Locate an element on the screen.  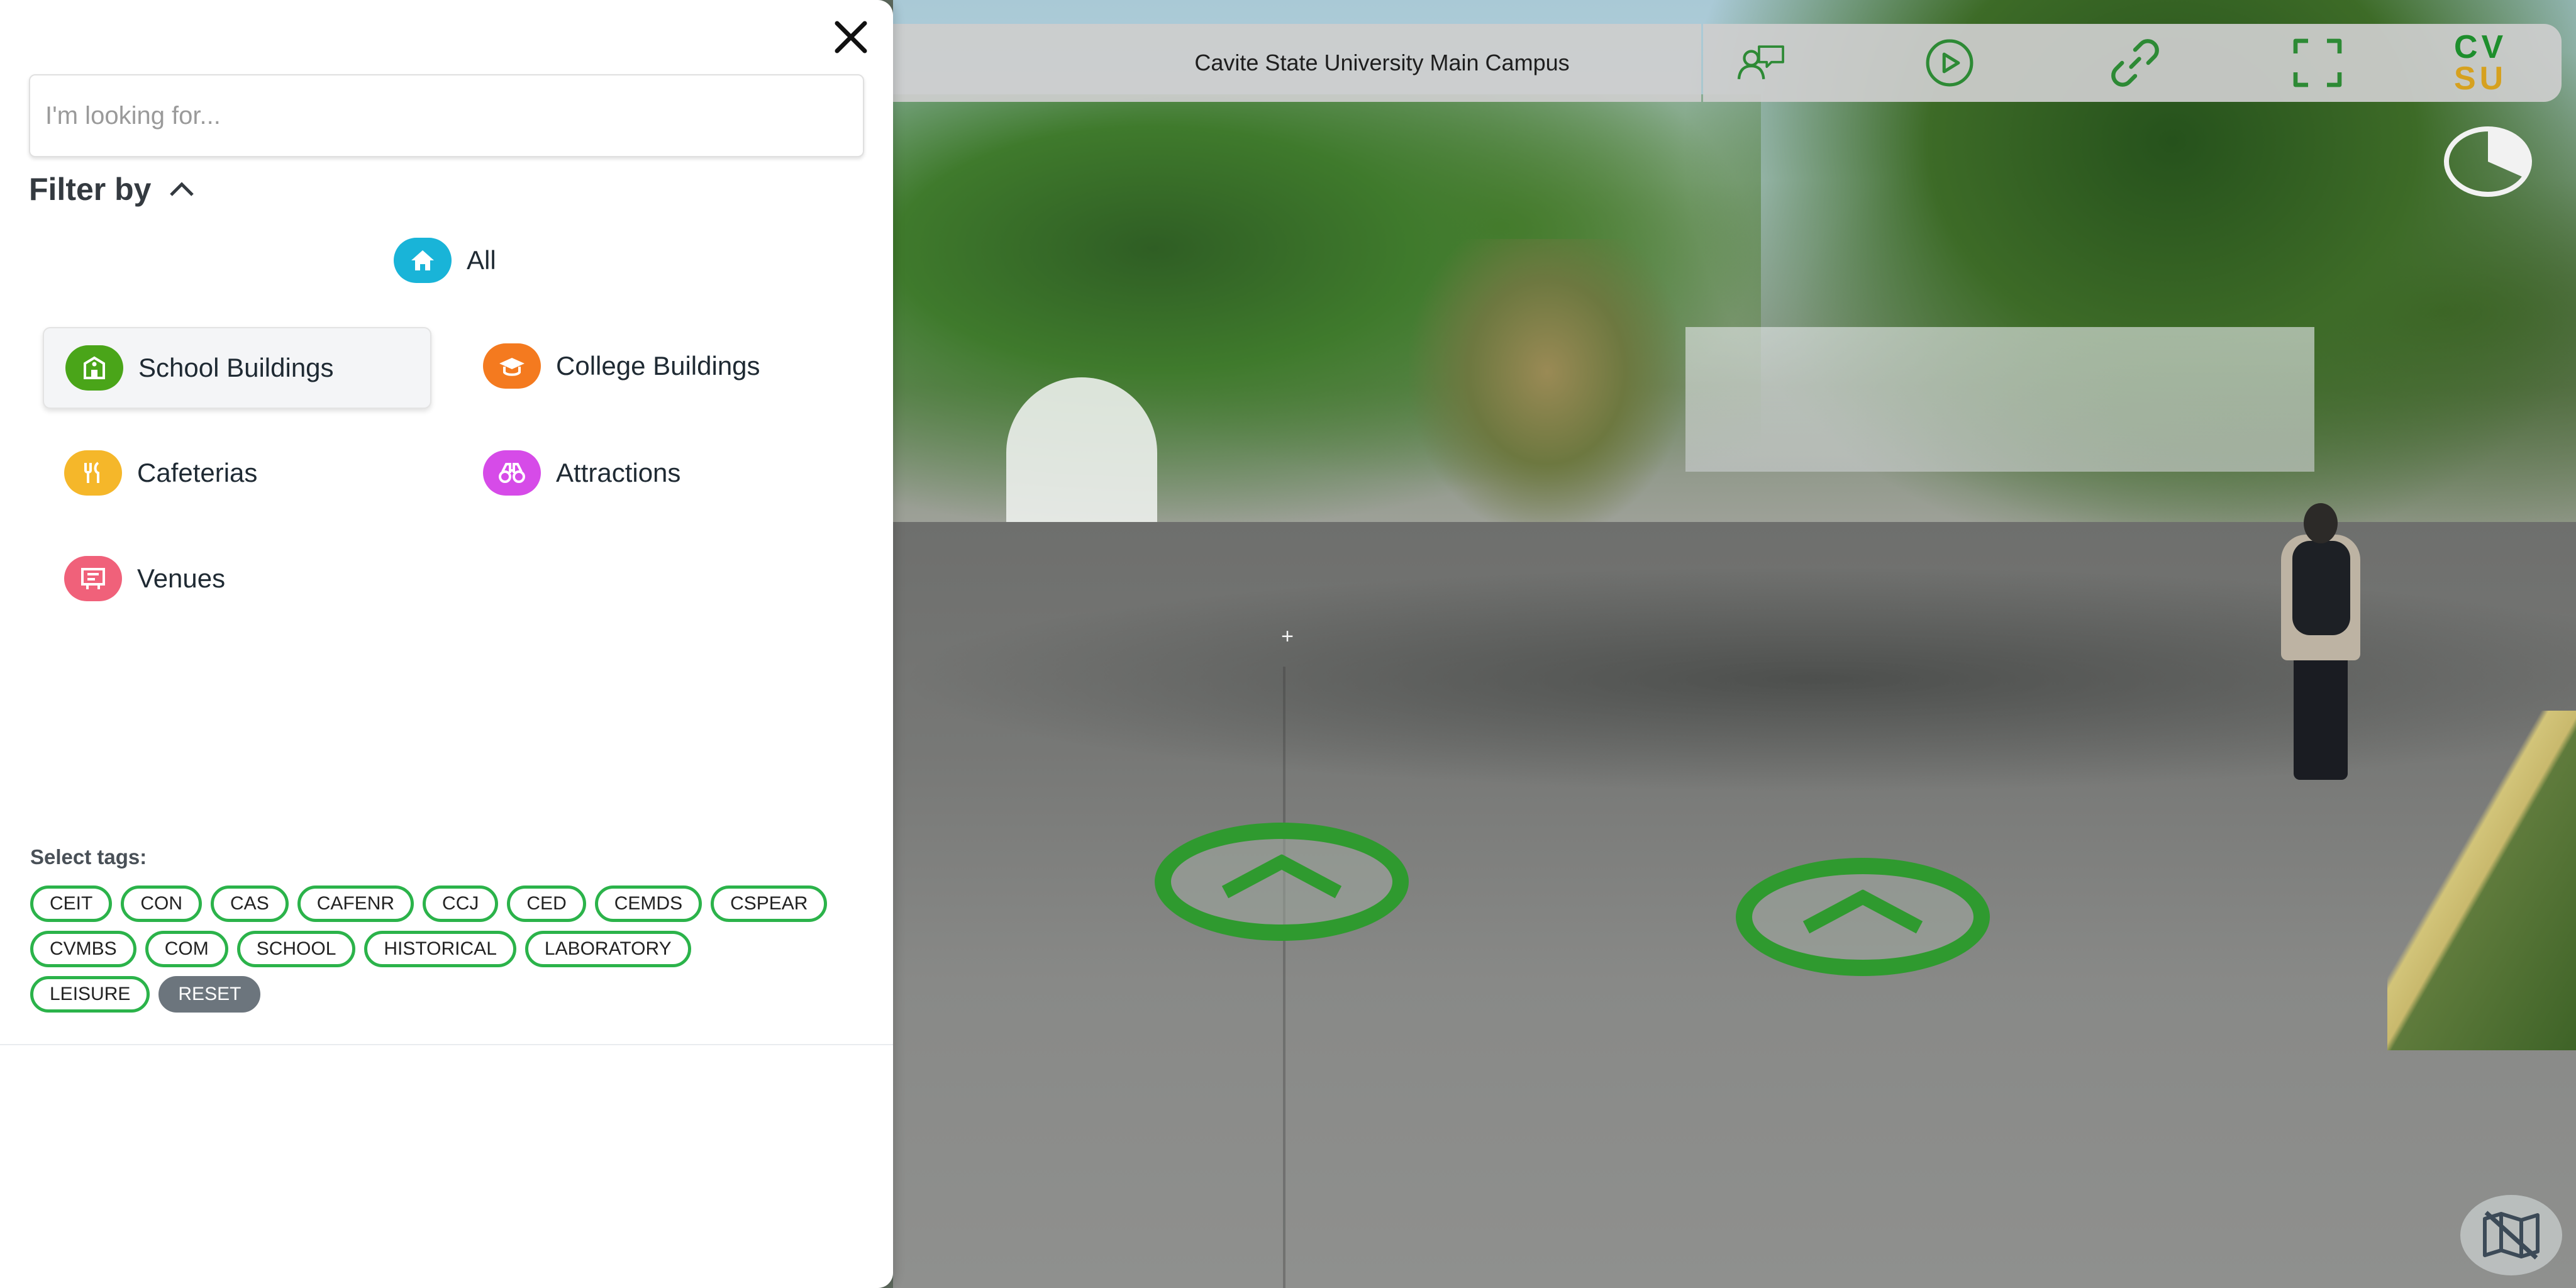
category-cafeterias: Cafeterias is located at coordinates (160, 473).